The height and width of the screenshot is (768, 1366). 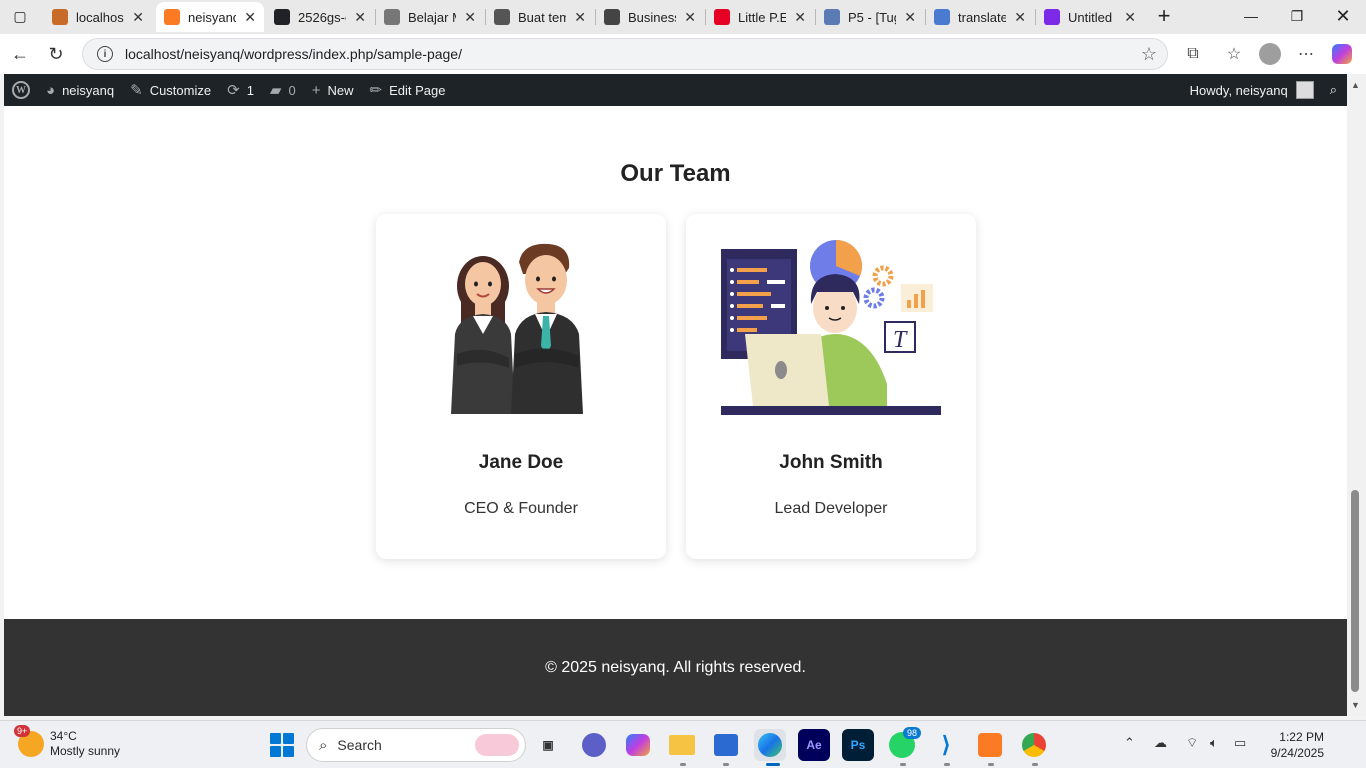 What do you see at coordinates (67, 742) in the screenshot?
I see `weather-widget: 9+ 34°C Mostly sunny` at bounding box center [67, 742].